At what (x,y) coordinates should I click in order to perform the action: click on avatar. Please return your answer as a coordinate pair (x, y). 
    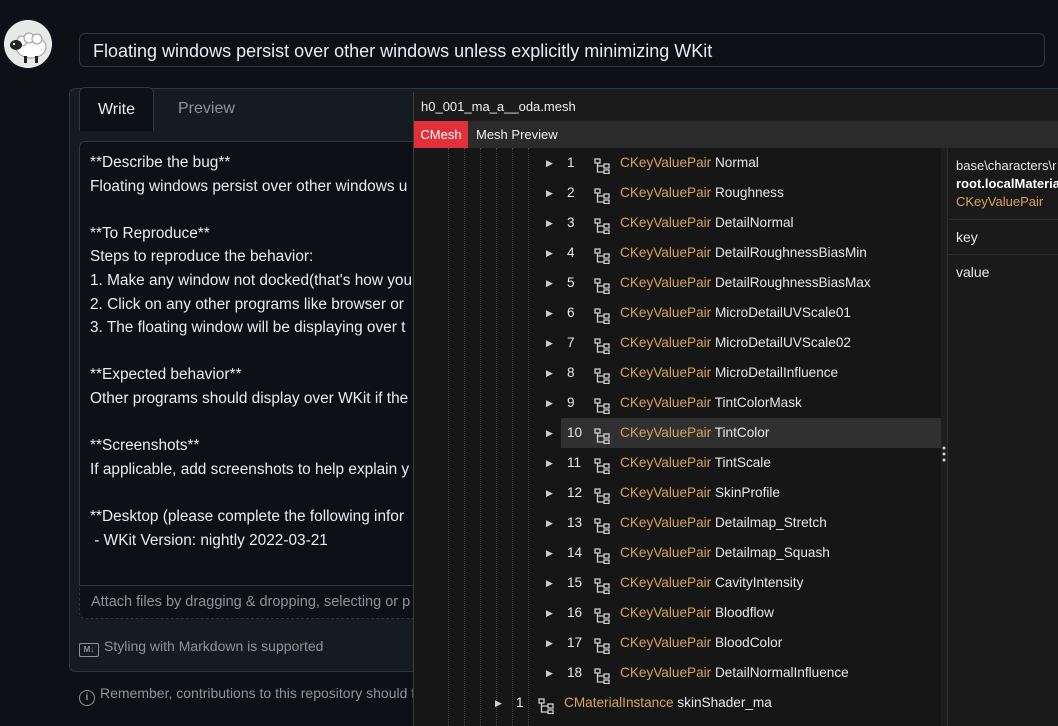
    Looking at the image, I should click on (28, 44).